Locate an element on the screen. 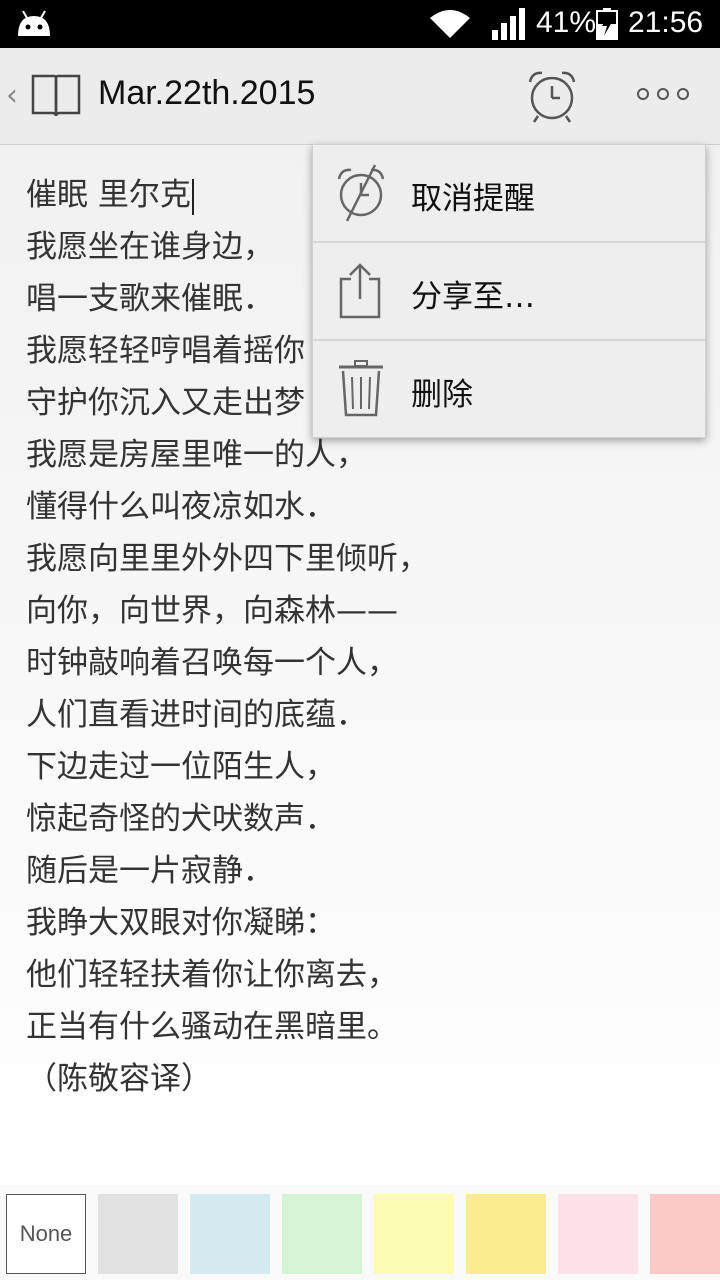  swatch-none: None is located at coordinates (46, 1234).